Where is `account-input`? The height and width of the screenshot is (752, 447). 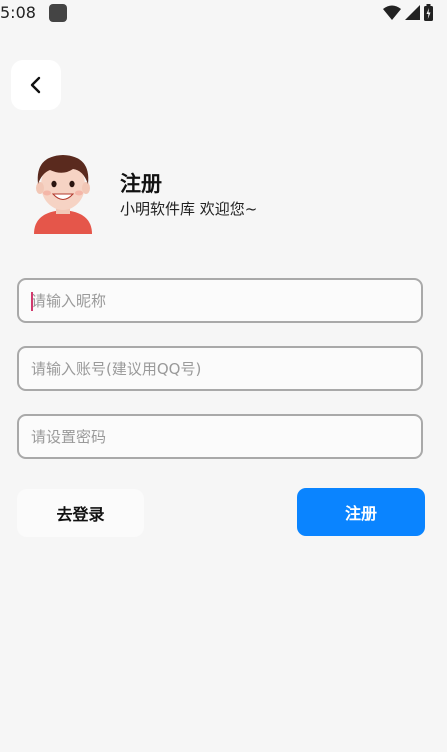
account-input is located at coordinates (220, 368).